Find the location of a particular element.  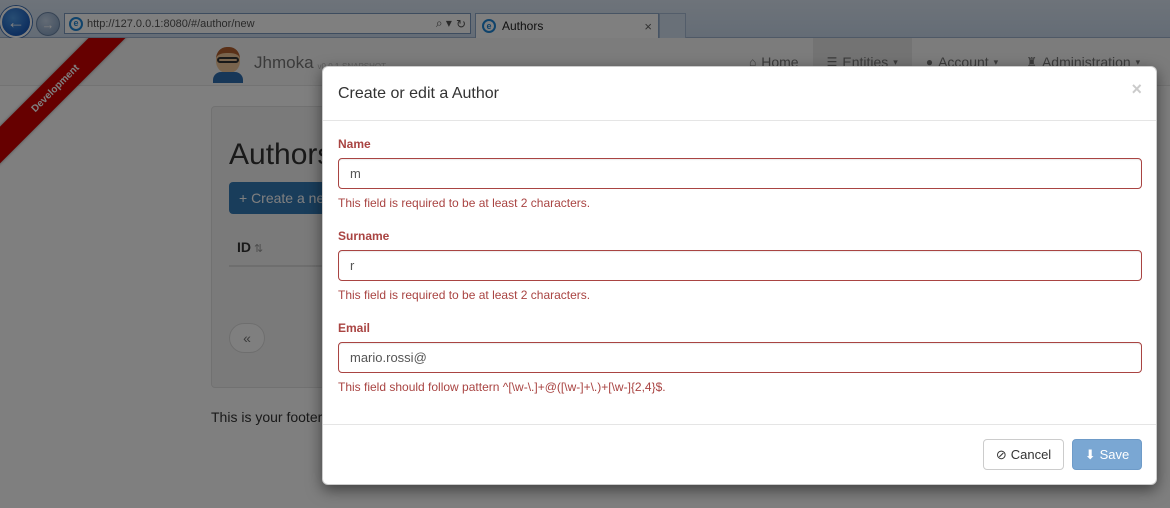

modal-title: Create or edit a Author is located at coordinates (418, 93).